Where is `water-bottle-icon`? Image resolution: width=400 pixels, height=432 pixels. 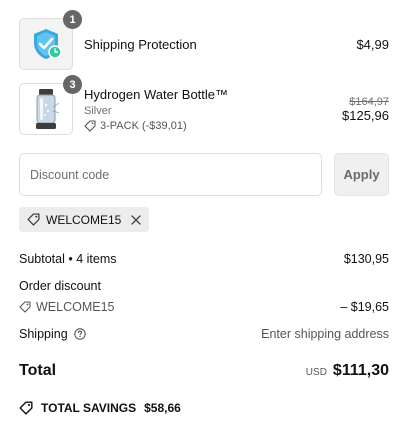
water-bottle-icon is located at coordinates (46, 109).